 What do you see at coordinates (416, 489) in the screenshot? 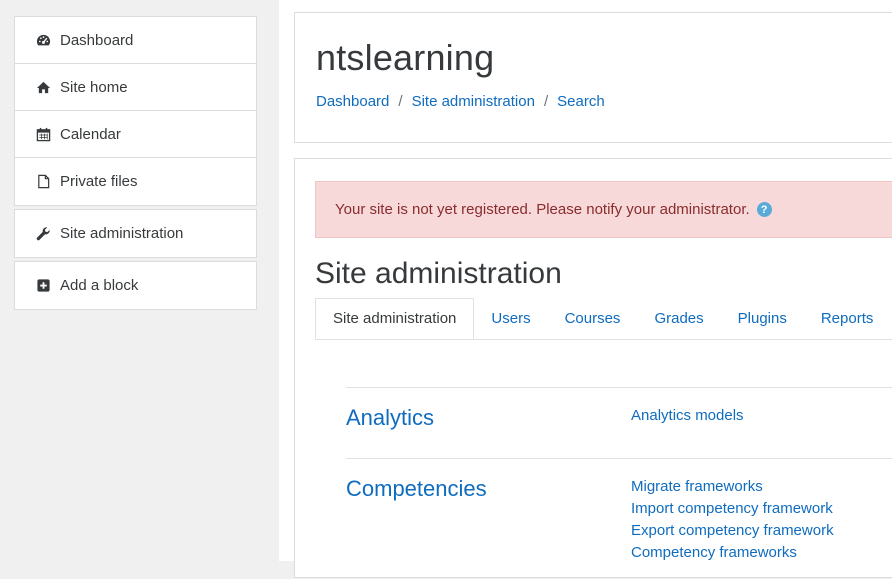
I see `category-competencies-link: Competencies` at bounding box center [416, 489].